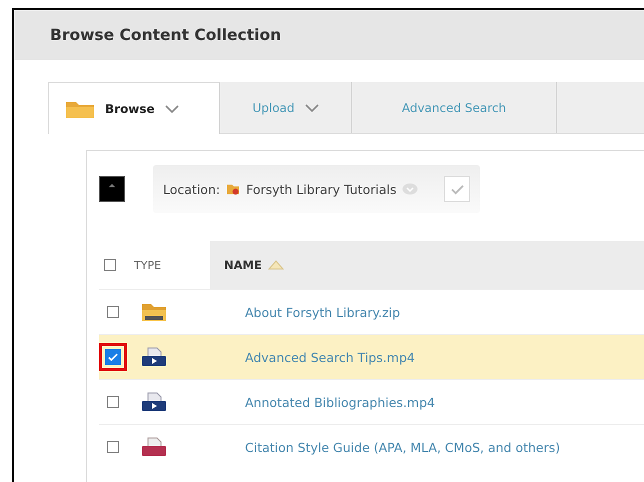 The height and width of the screenshot is (482, 644). I want to click on location-value: Forsyth Library Tutorials, so click(321, 189).